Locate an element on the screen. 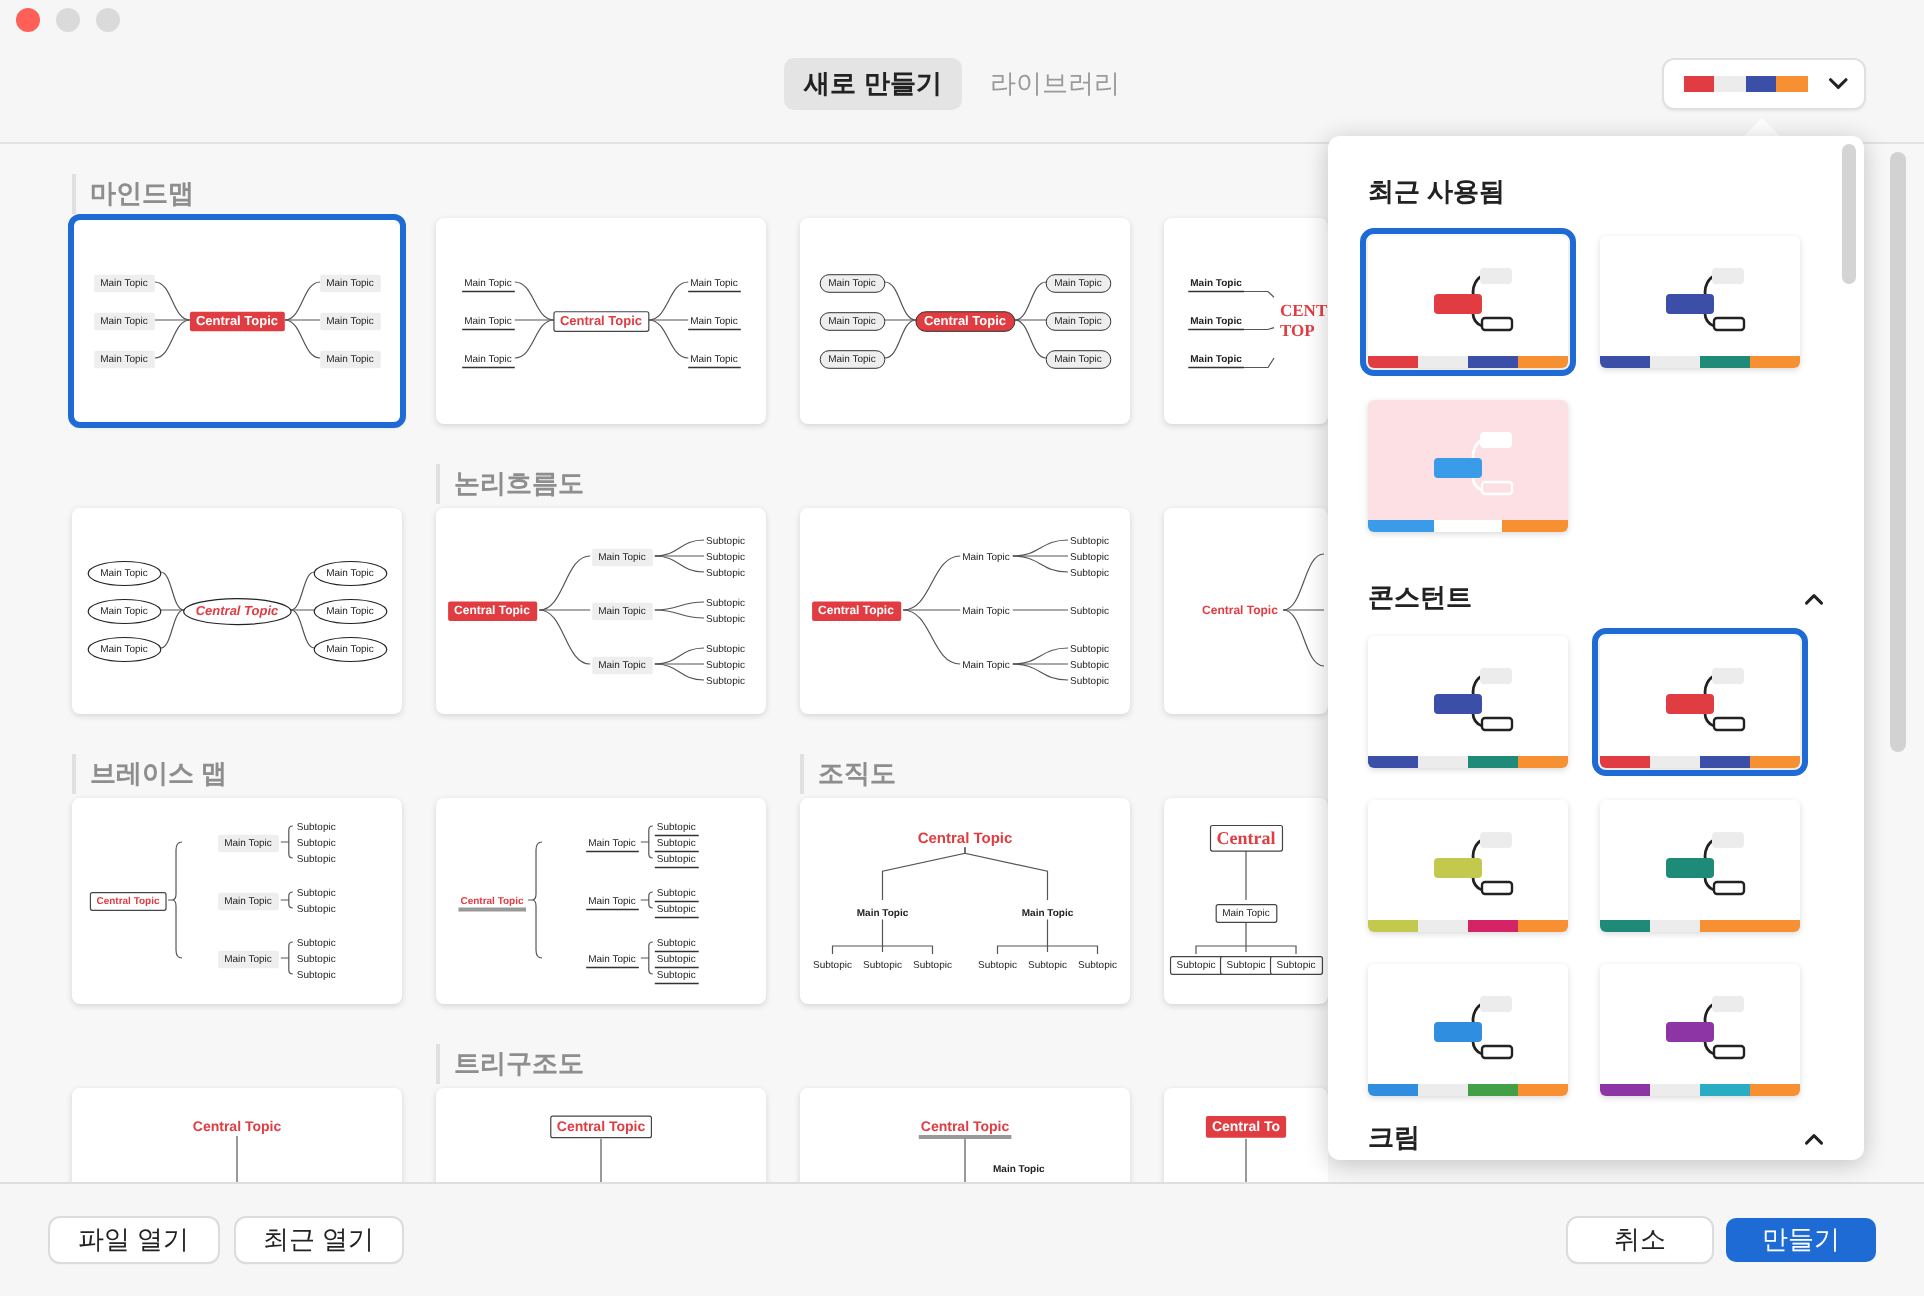 This screenshot has height=1296, width=1924. section-title: 트리구조도 is located at coordinates (518, 1064).